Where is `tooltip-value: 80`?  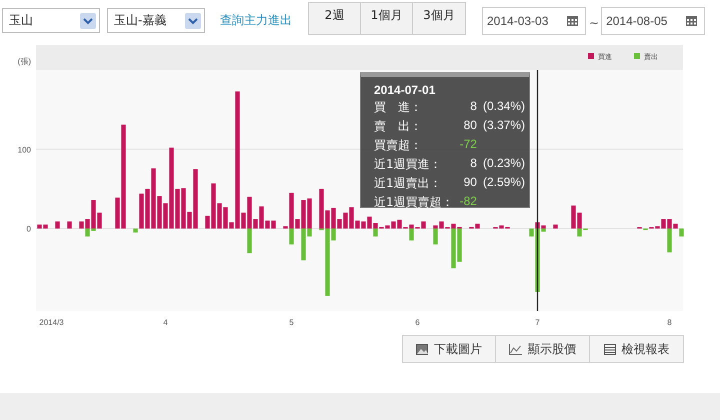
tooltip-value: 80 is located at coordinates (469, 126).